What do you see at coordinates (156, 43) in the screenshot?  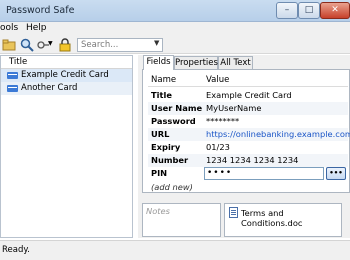 I see `search-dropdown-icon: ▼` at bounding box center [156, 43].